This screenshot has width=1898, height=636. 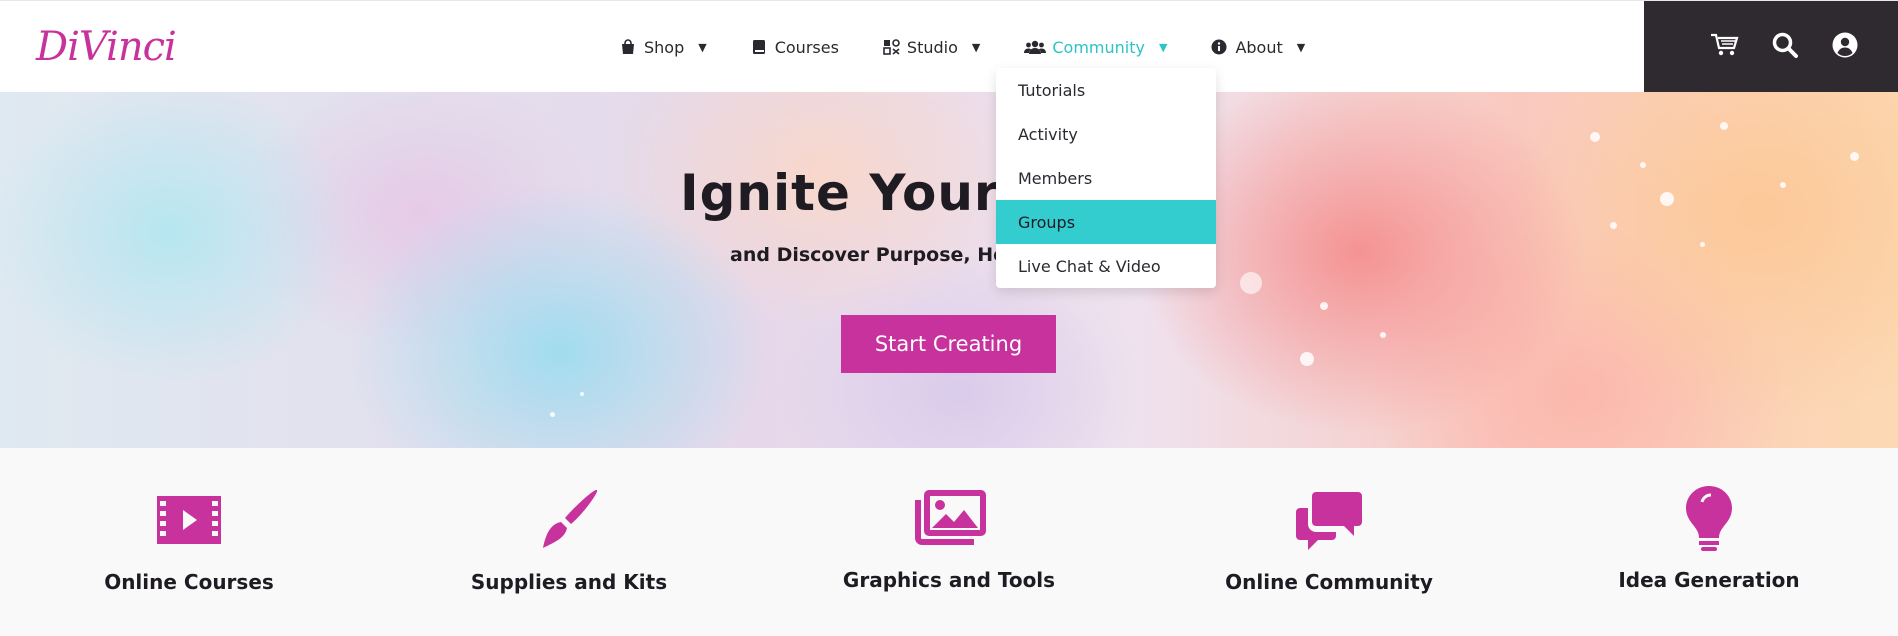 What do you see at coordinates (629, 47) in the screenshot?
I see `shopping-bag-icon` at bounding box center [629, 47].